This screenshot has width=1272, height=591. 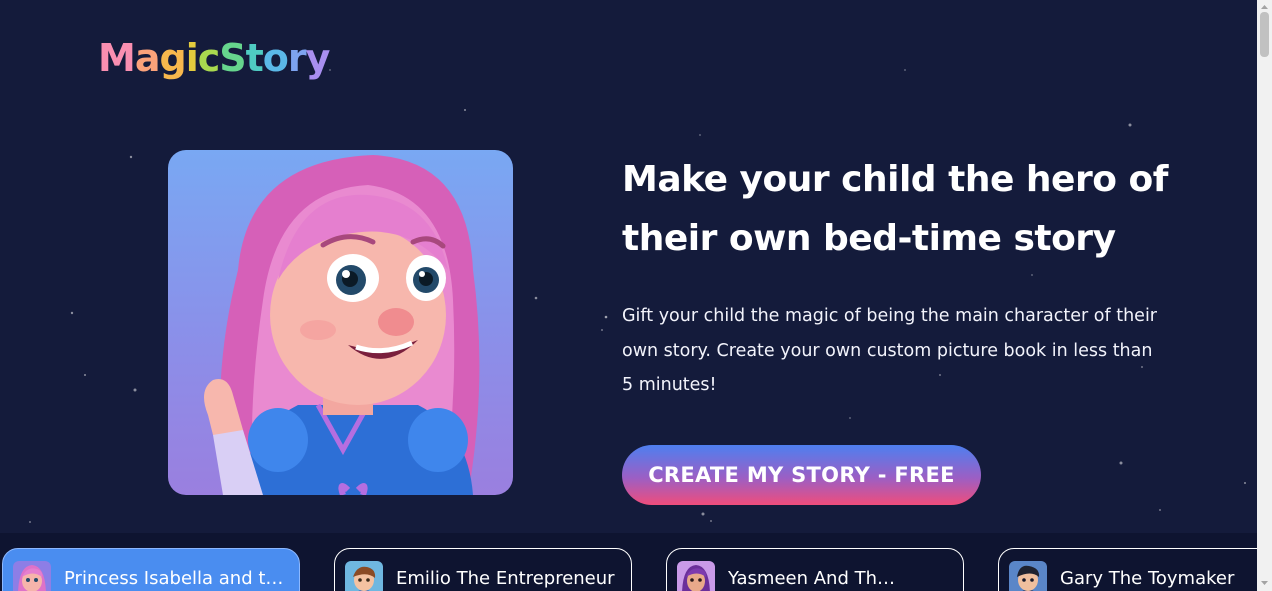 What do you see at coordinates (801, 475) in the screenshot?
I see `create-story-button: CREATE MY STORY - FREE` at bounding box center [801, 475].